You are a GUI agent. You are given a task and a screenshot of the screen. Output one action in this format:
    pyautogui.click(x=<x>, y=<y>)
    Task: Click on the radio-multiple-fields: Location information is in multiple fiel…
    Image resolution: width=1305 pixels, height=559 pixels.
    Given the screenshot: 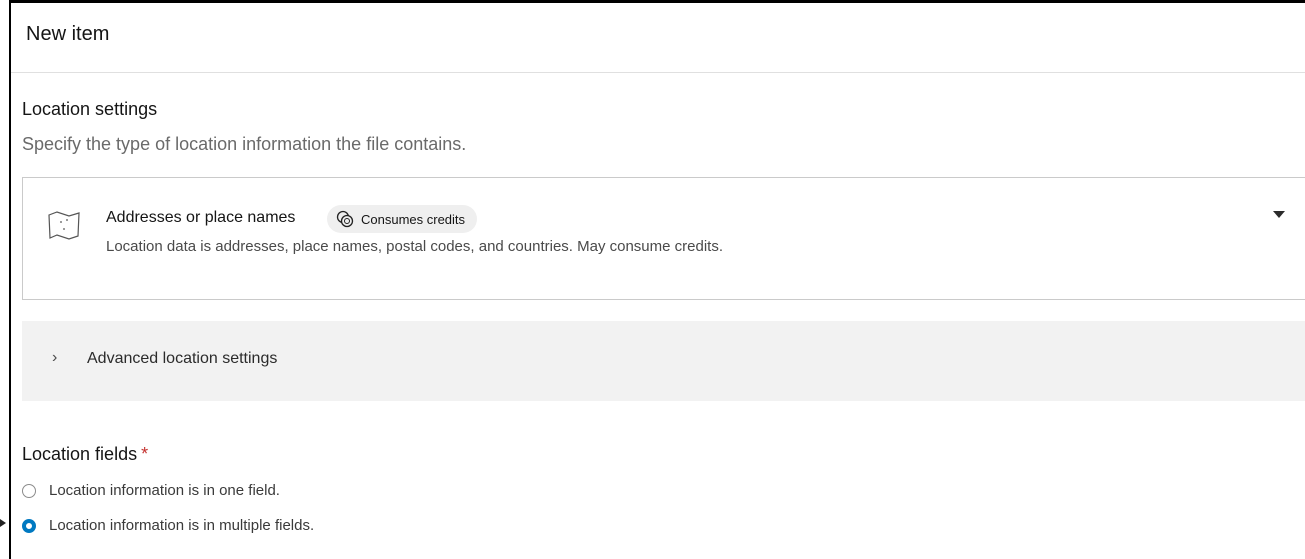 What is the action you would take?
    pyautogui.click(x=168, y=525)
    